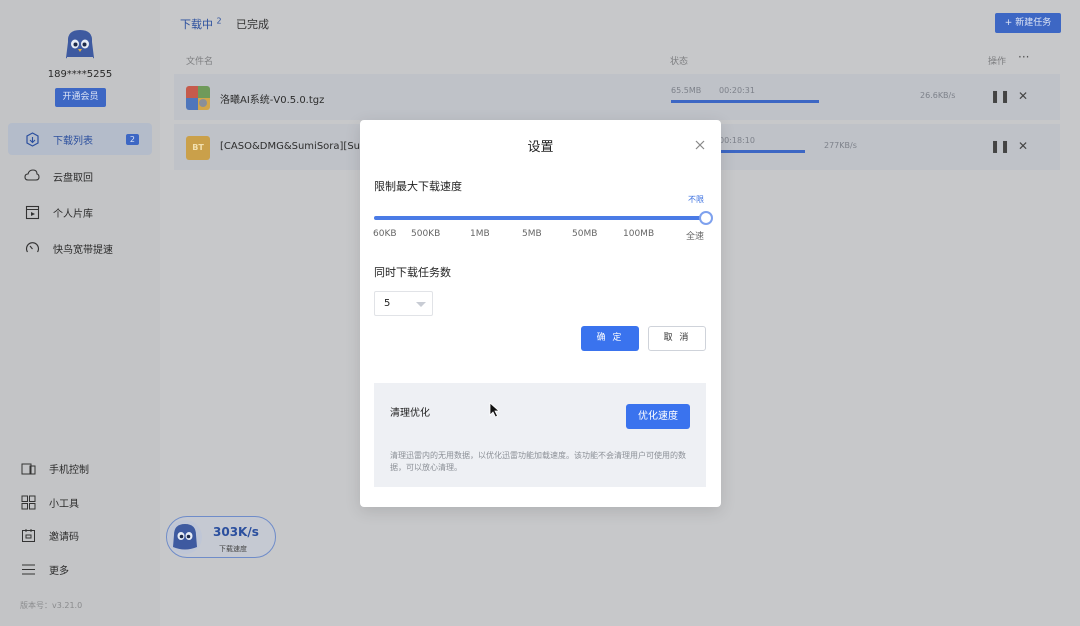 The image size is (1080, 626). Describe the element at coordinates (938, 95) in the screenshot. I see `download-speed: 26.6KB/s` at that location.